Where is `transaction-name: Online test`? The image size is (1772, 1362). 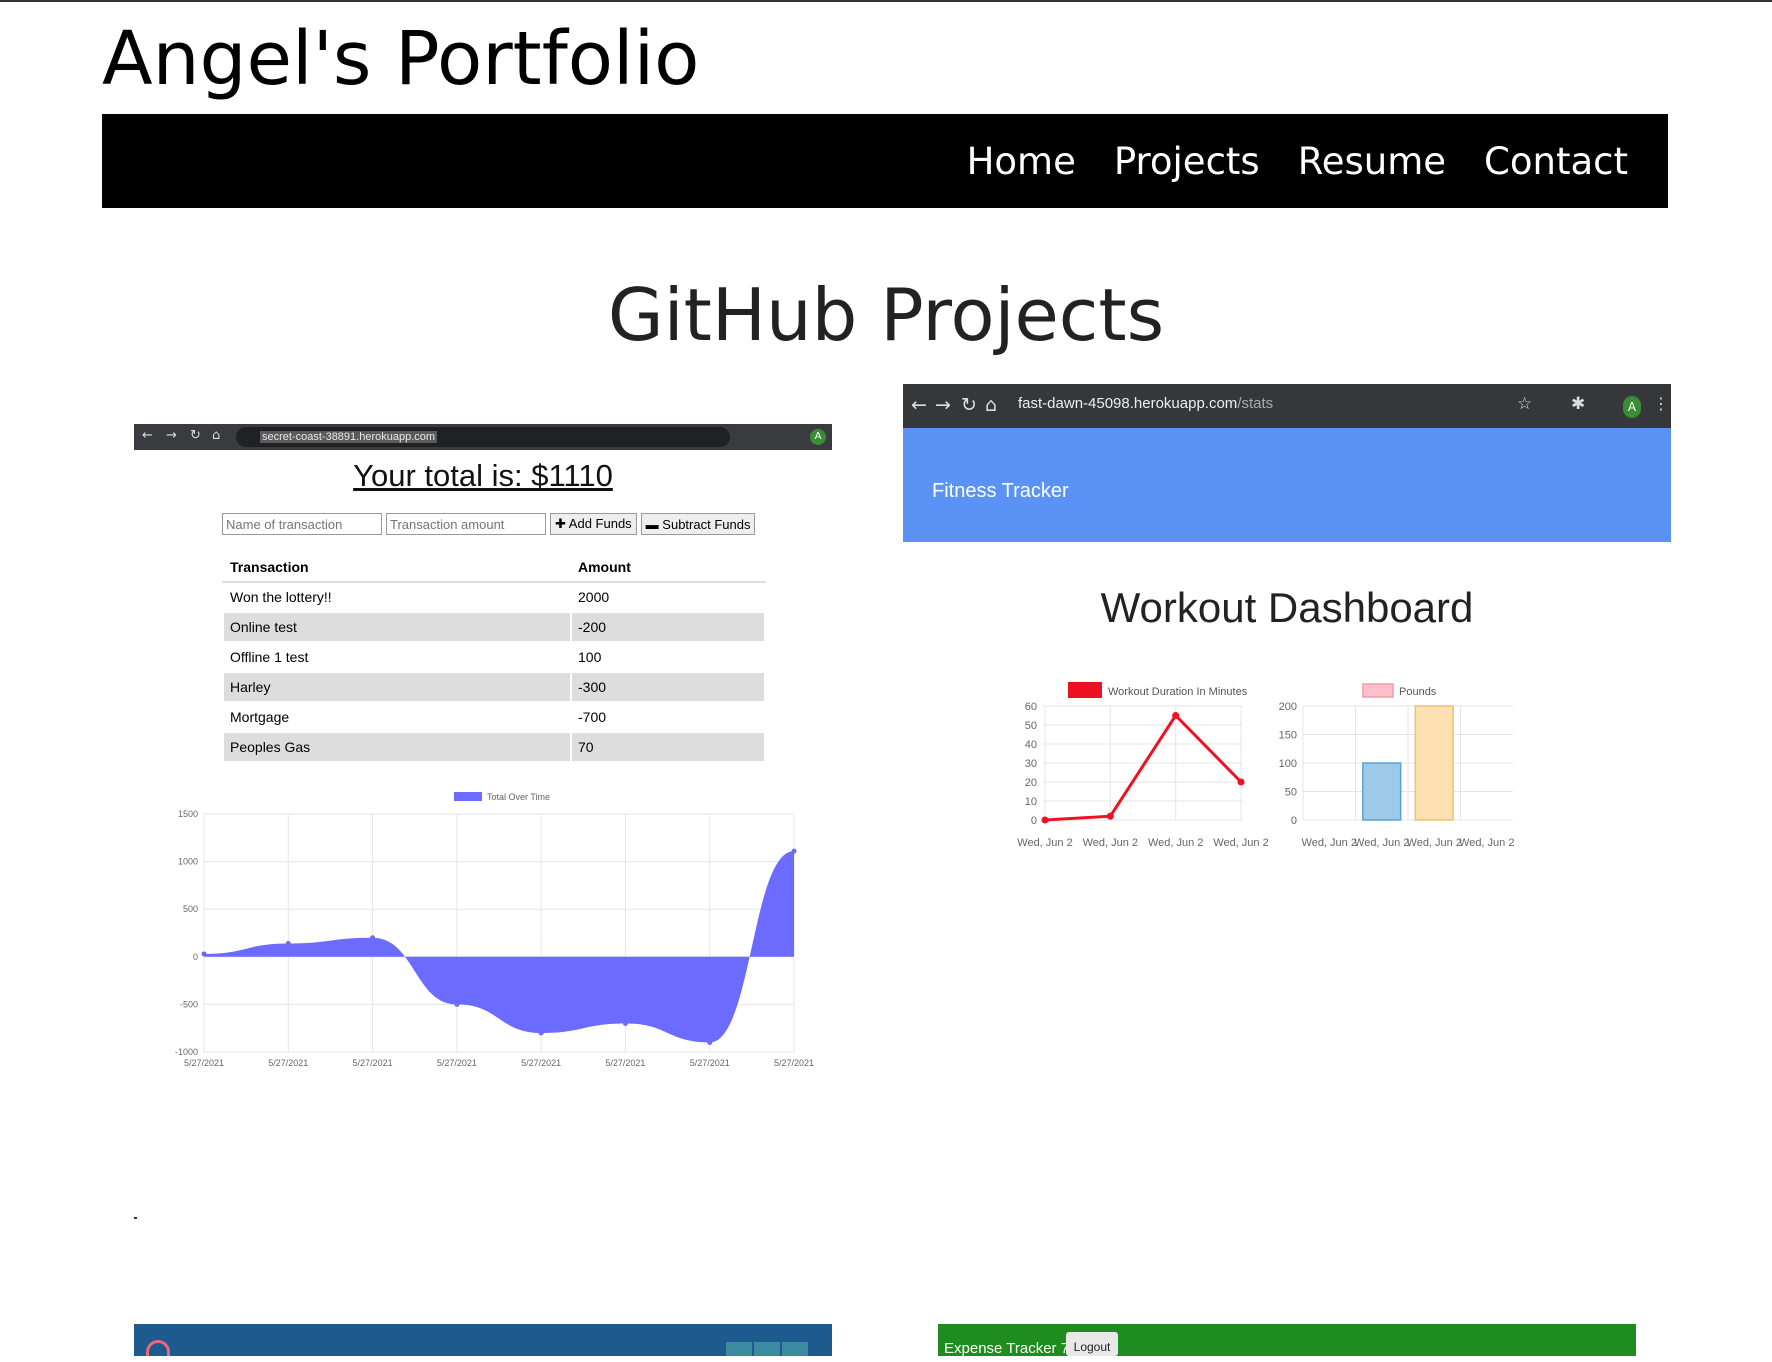
transaction-name: Online test is located at coordinates (397, 627).